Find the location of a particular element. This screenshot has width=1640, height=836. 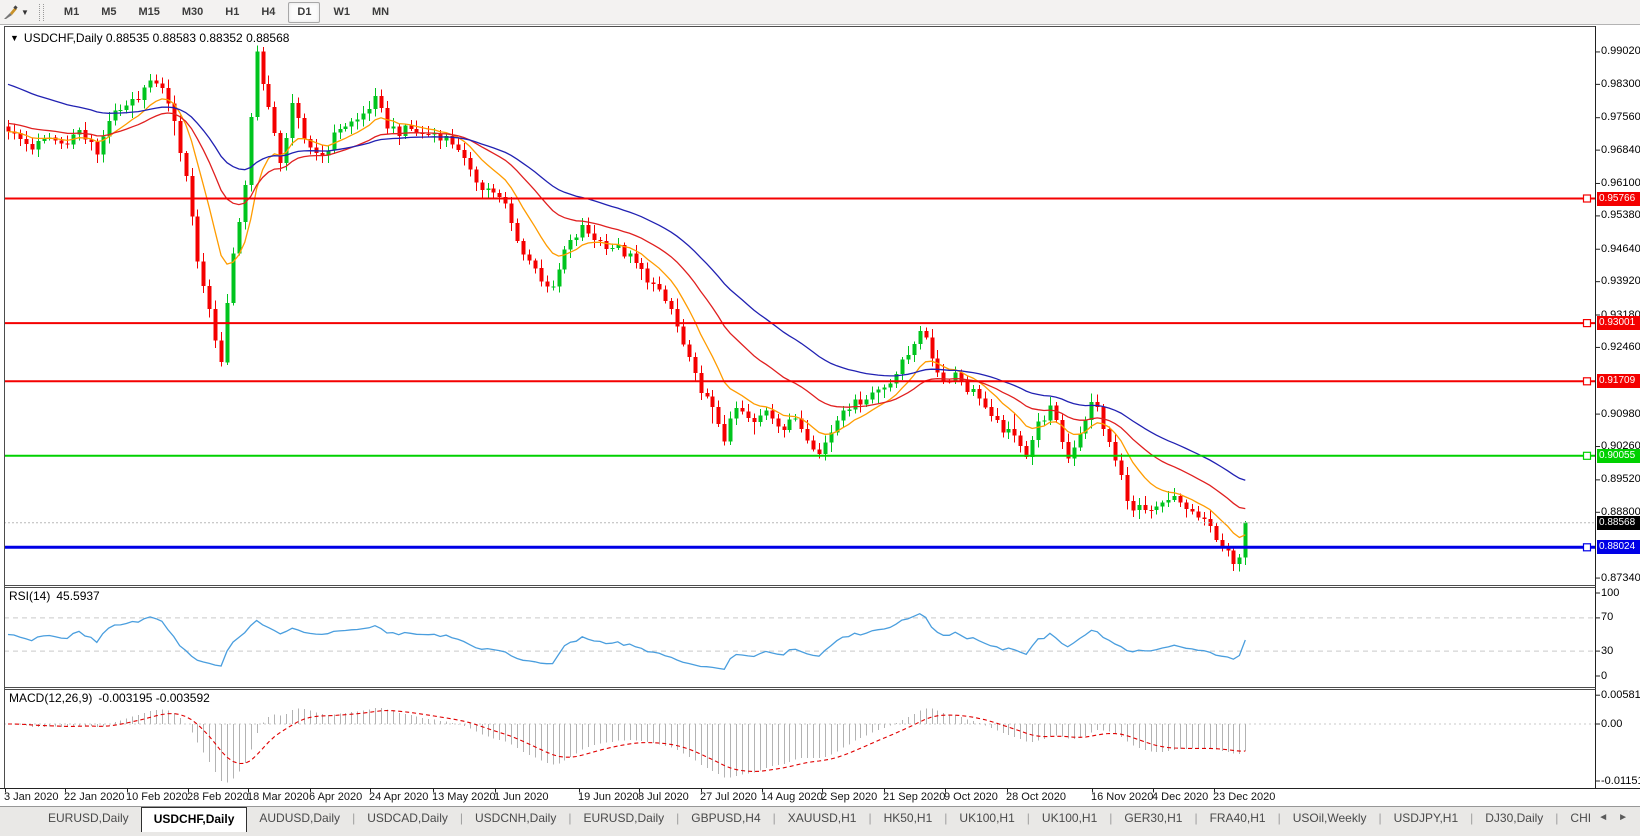

chart-tab-gbpusd-h4: GBPUSD,H4 is located at coordinates (725, 818).